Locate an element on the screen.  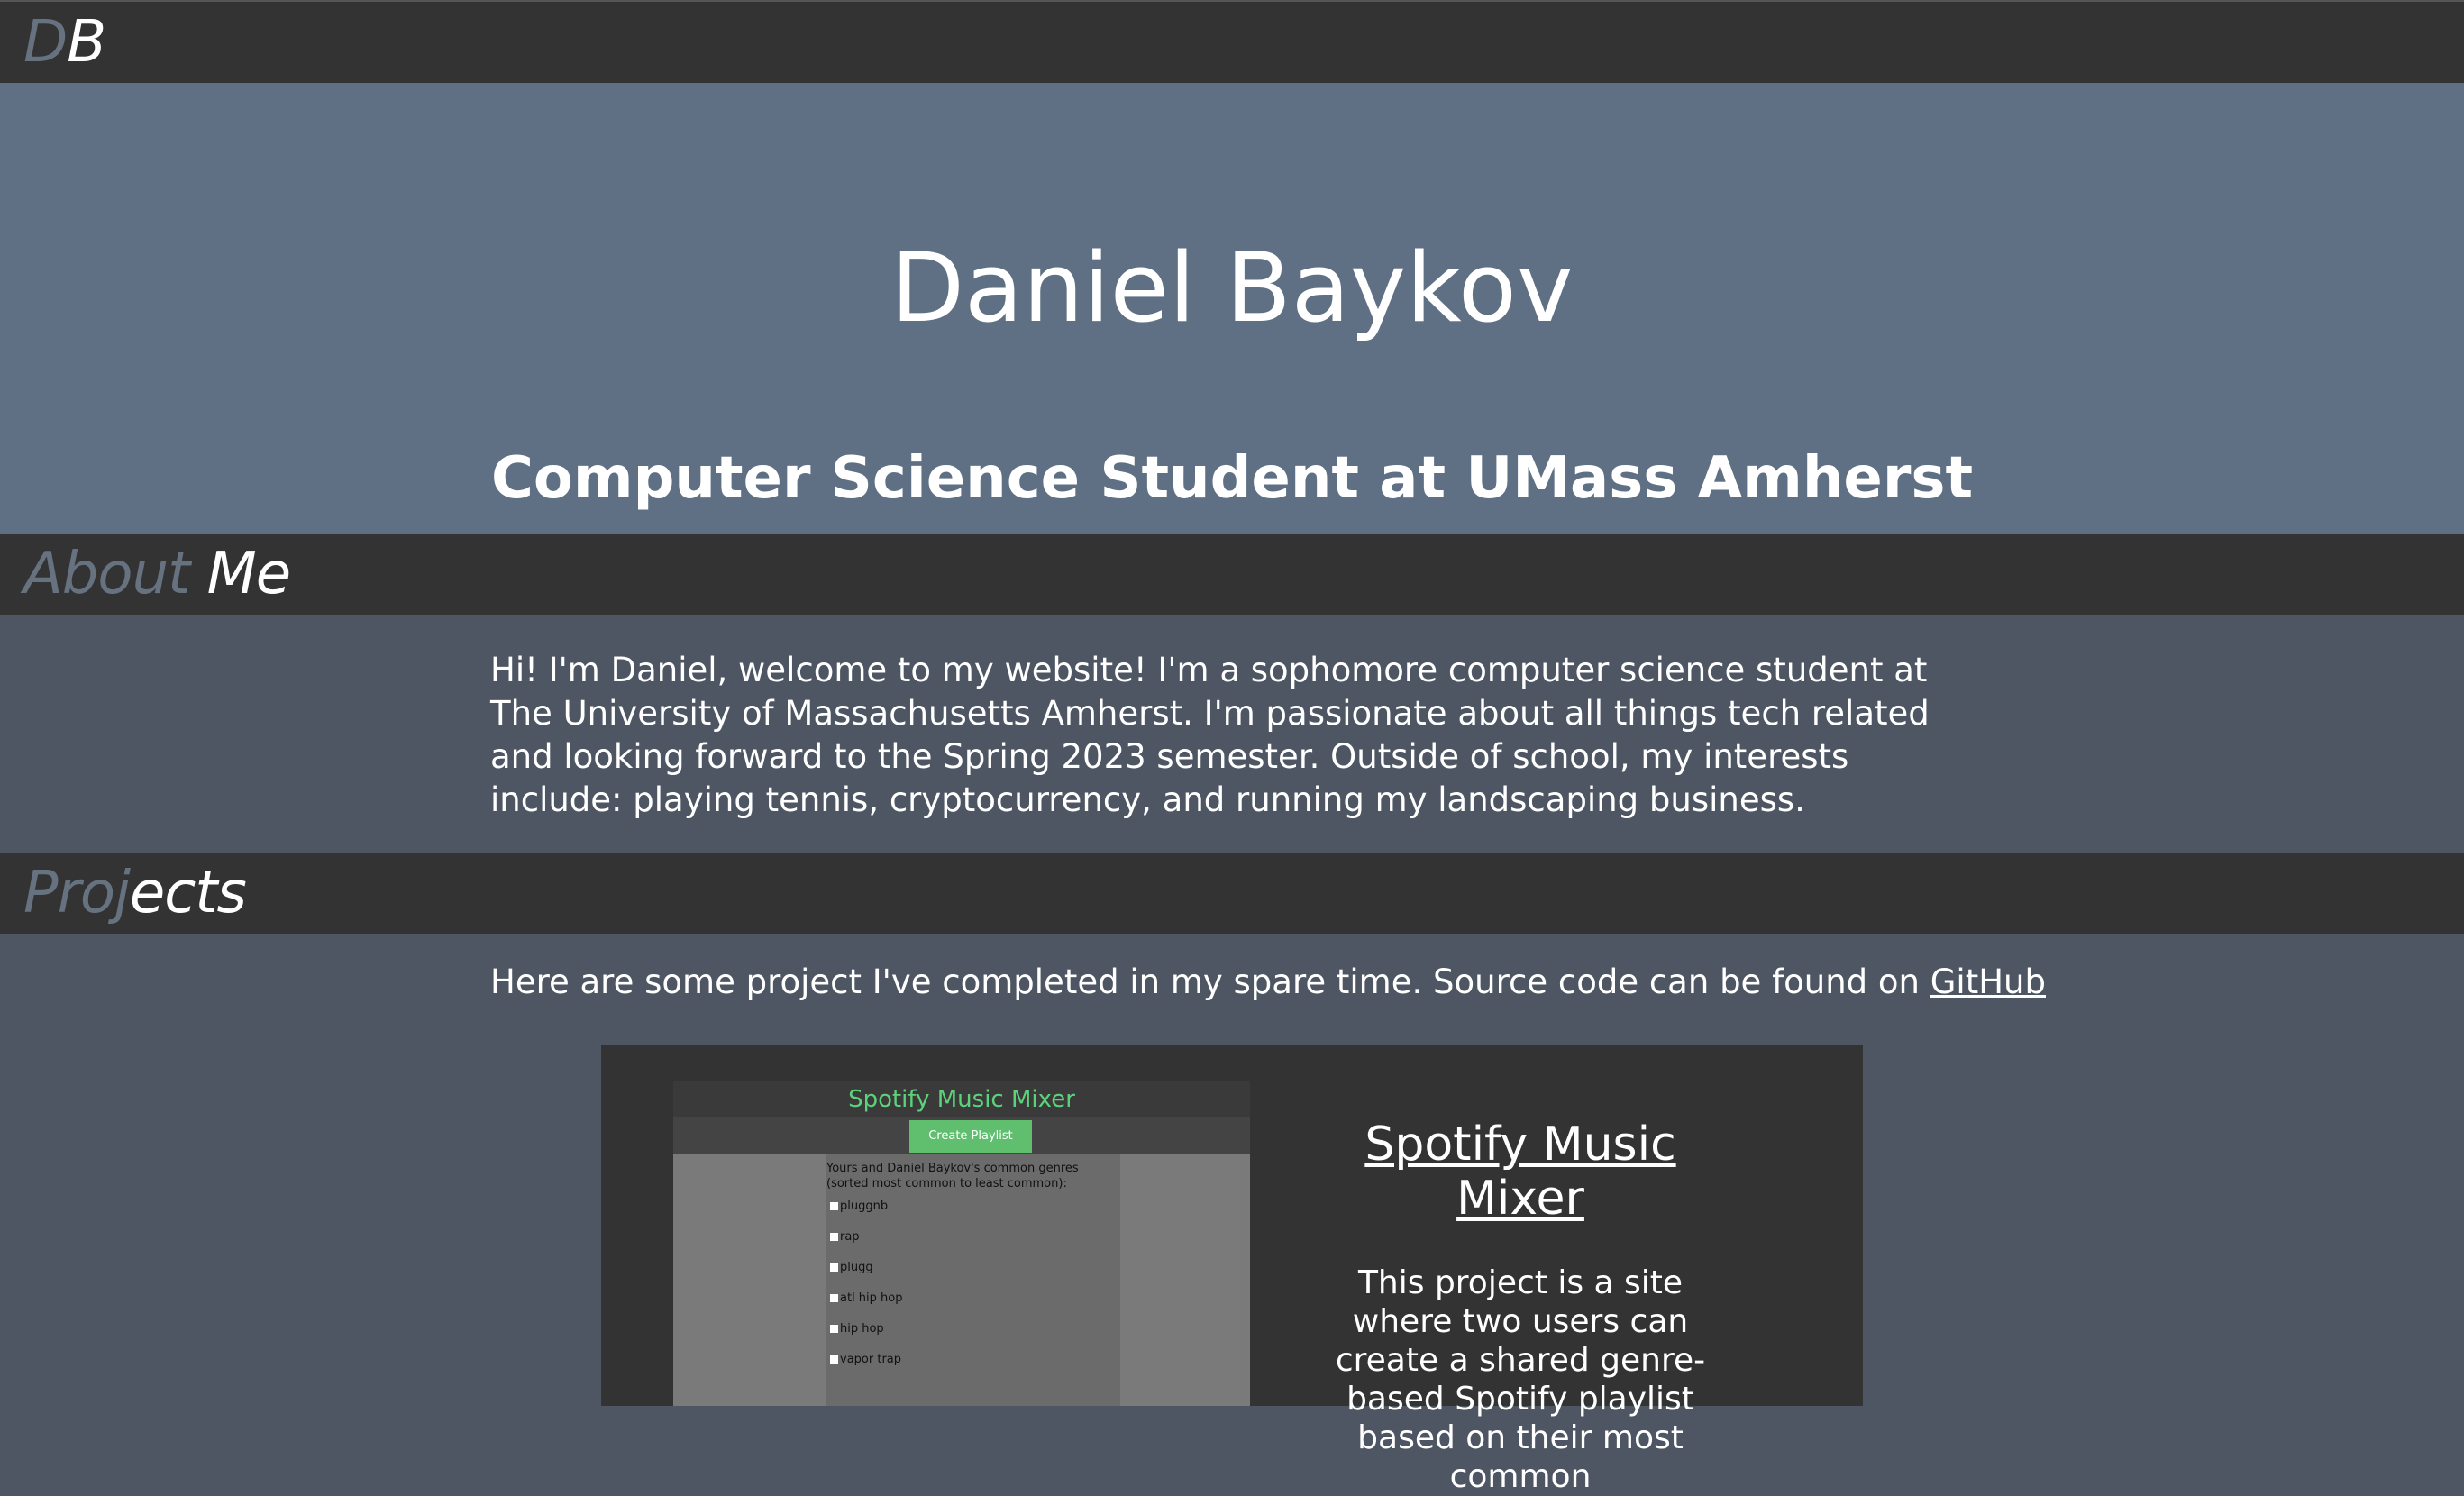
genre-item: rap is located at coordinates (975, 1237).